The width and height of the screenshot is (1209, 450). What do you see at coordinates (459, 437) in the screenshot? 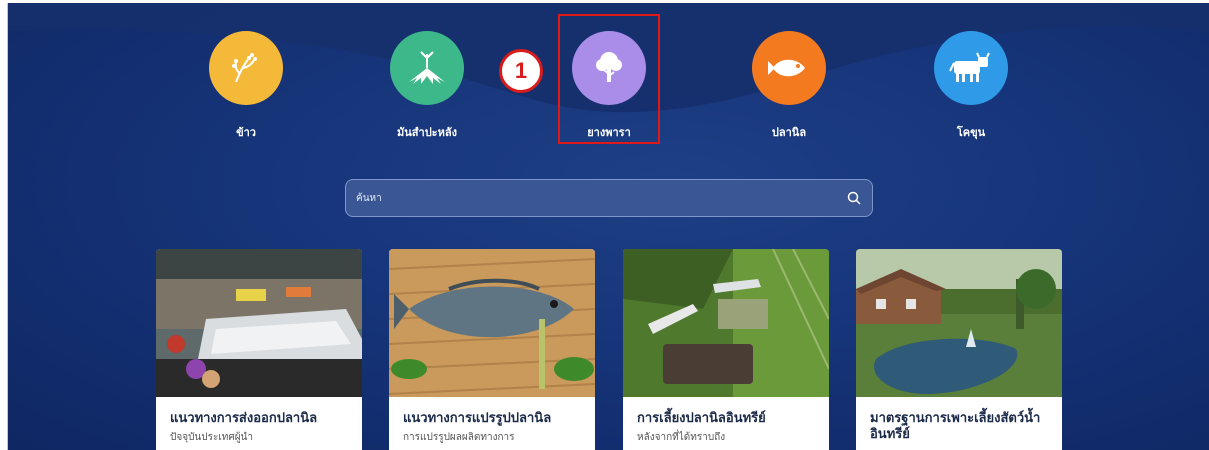
I see `card-description: การแปรรูปผลผลิตทางการ` at bounding box center [459, 437].